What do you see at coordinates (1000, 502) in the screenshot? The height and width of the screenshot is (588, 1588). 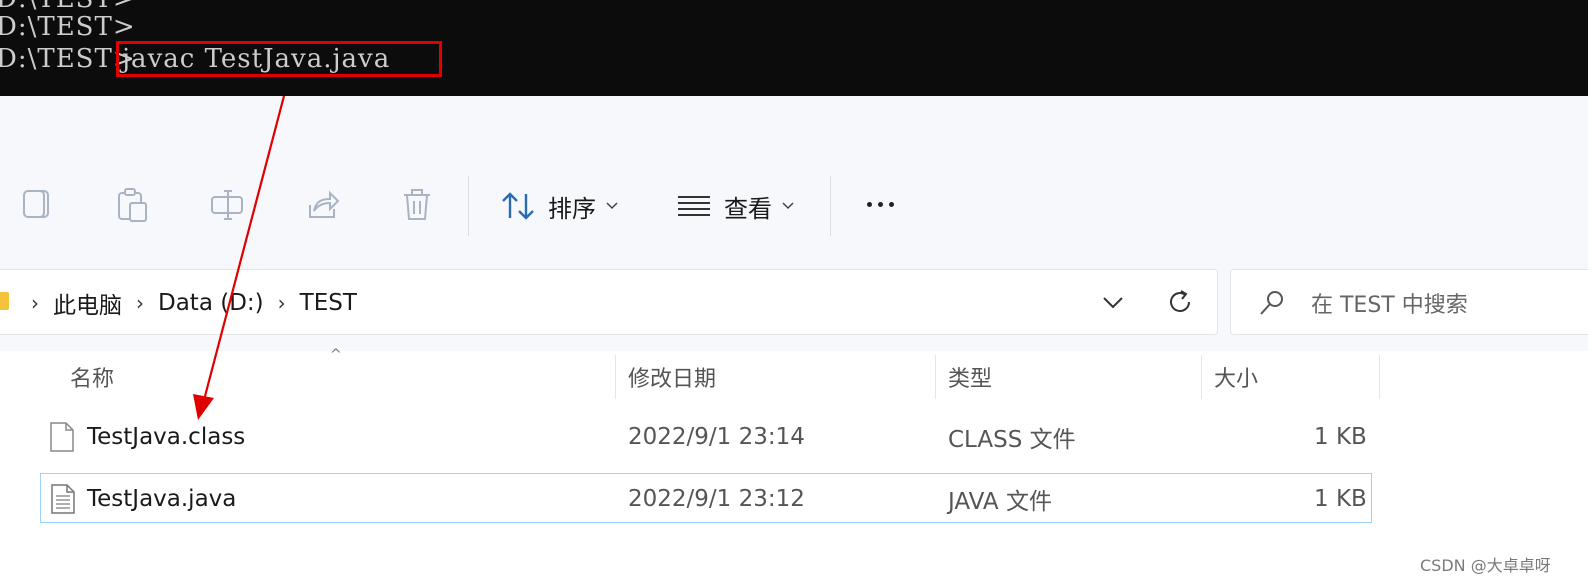 I see `file-type: JAVA 文件` at bounding box center [1000, 502].